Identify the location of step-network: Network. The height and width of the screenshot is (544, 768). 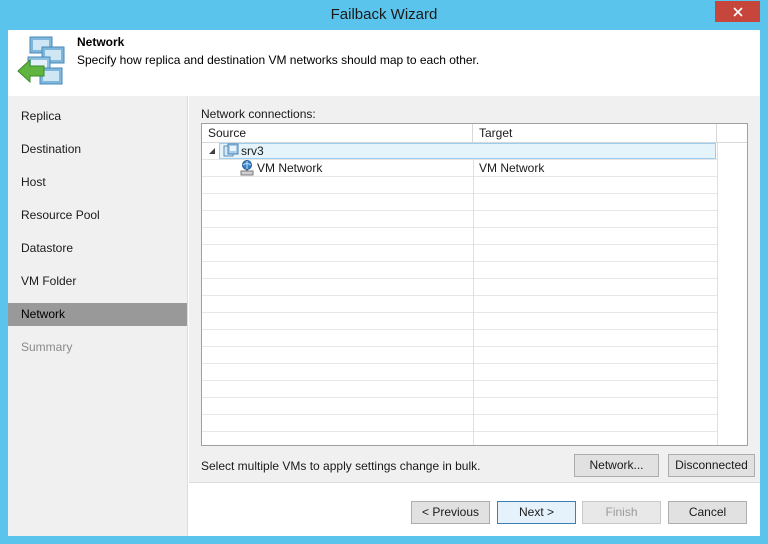
(97, 314).